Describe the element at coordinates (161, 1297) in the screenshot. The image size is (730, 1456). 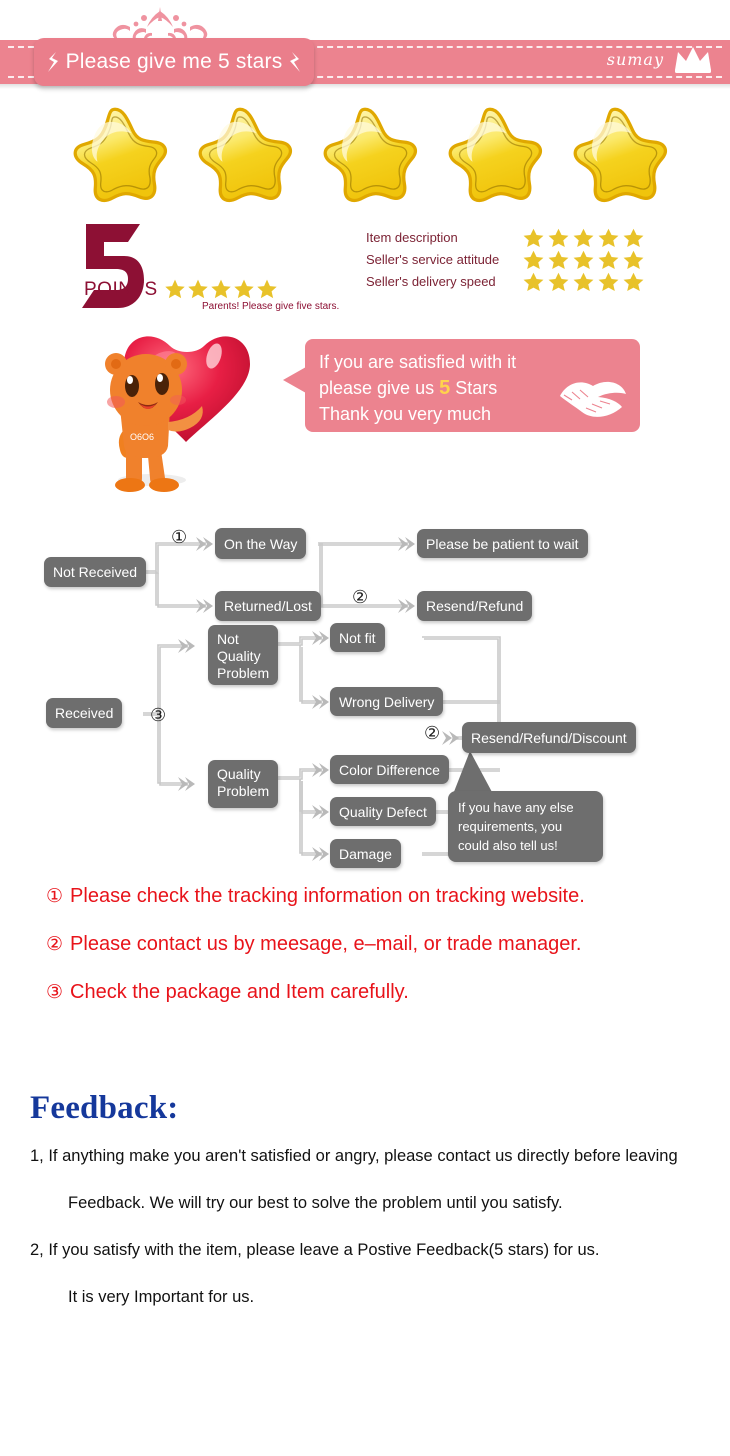
I see `feedback-line: It is very Important for us.` at that location.